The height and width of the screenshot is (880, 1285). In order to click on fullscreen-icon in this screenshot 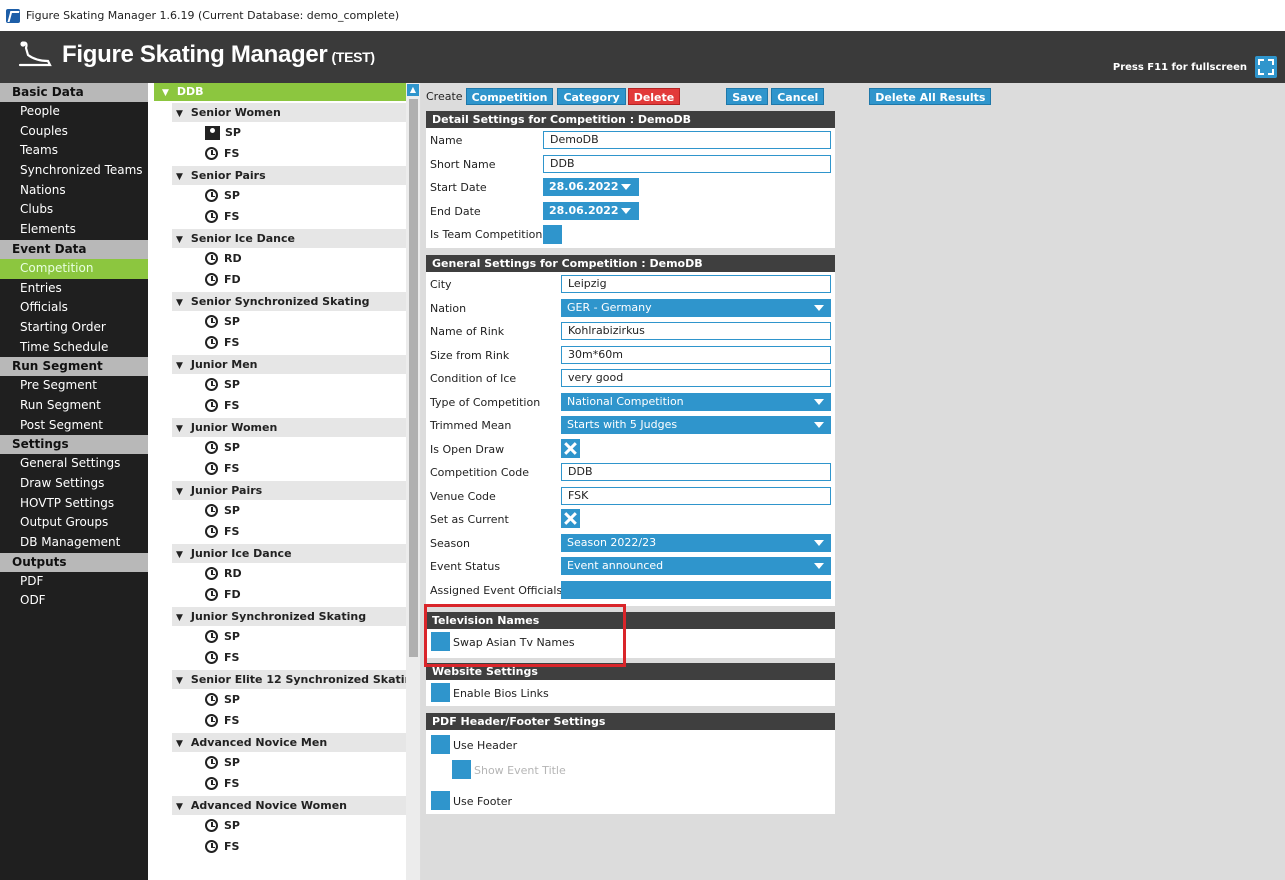, I will do `click(1266, 67)`.